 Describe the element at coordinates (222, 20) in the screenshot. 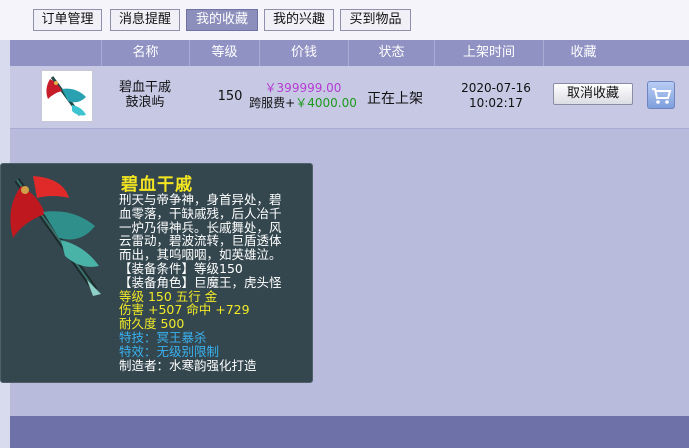

I see `tab-favorites: 我的收藏` at that location.